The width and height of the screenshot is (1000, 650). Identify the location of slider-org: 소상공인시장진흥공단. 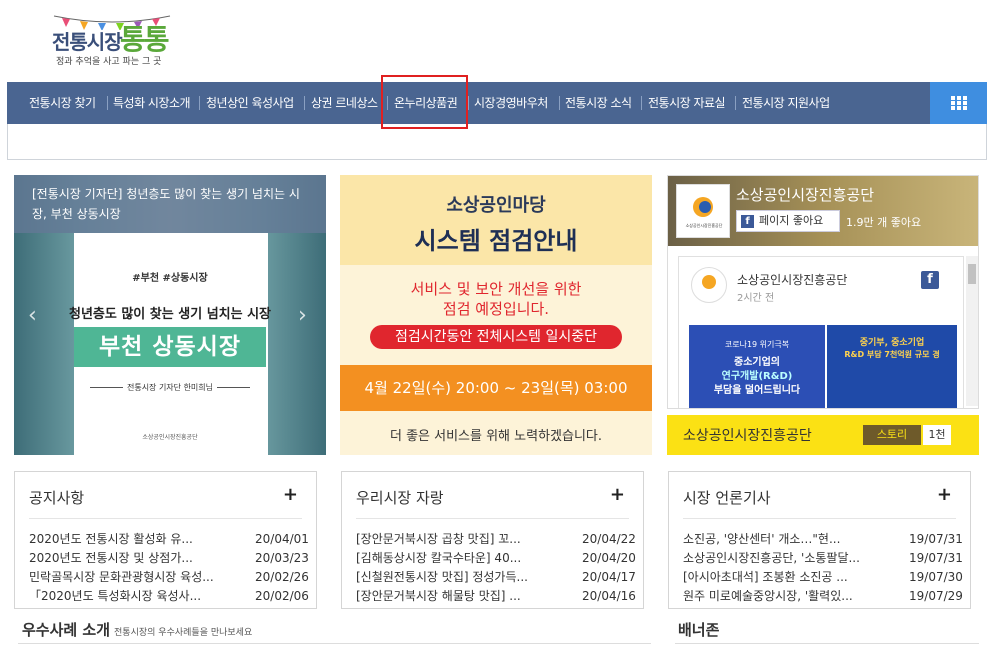
(170, 437).